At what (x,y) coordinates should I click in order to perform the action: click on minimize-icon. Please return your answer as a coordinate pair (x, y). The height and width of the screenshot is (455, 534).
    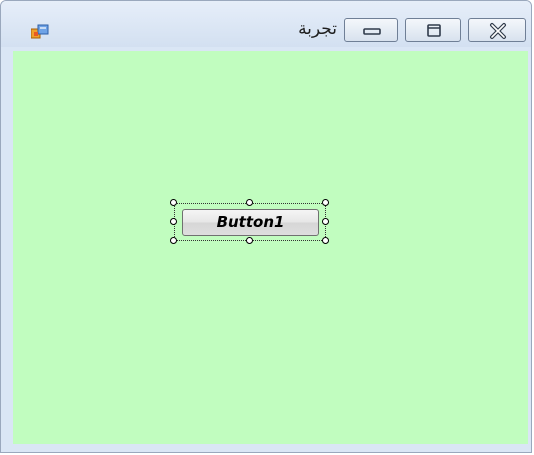
    Looking at the image, I should click on (372, 31).